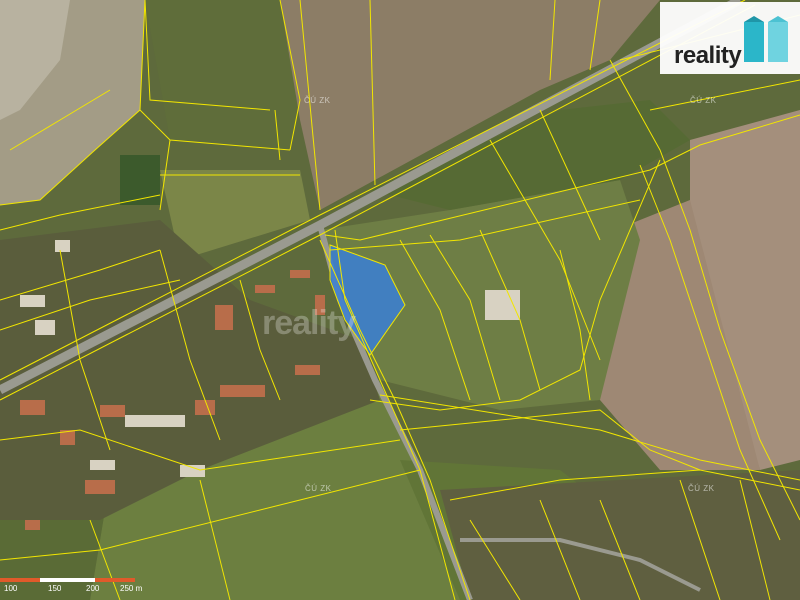 This screenshot has width=800, height=600. What do you see at coordinates (730, 38) in the screenshot?
I see `brand-logo: reality` at bounding box center [730, 38].